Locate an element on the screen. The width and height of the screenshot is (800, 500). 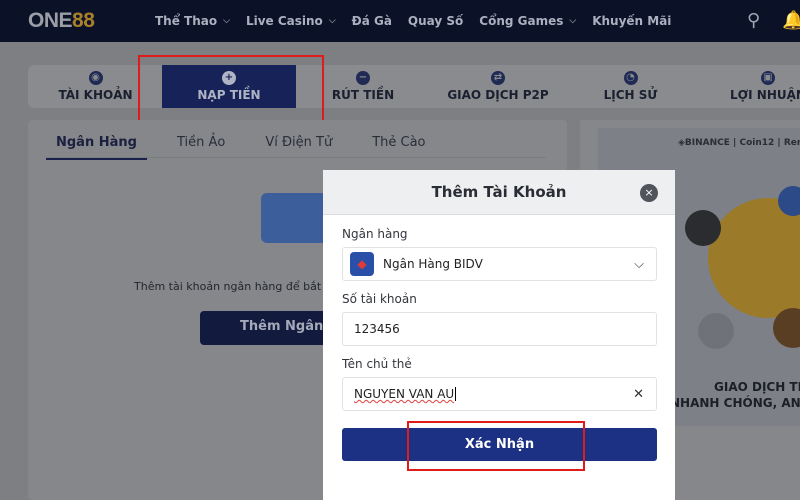
tab-lich-su: ◔ LỊCH SỬ is located at coordinates (630, 86).